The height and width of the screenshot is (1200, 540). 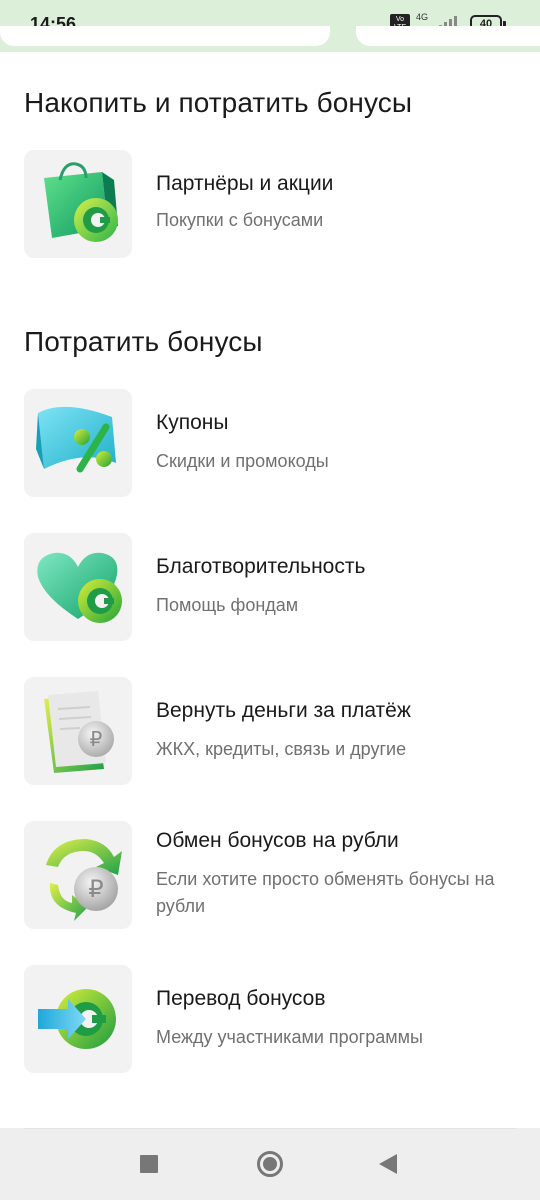 I want to click on item-subtitle: Скидки и промокоды, so click(x=242, y=461).